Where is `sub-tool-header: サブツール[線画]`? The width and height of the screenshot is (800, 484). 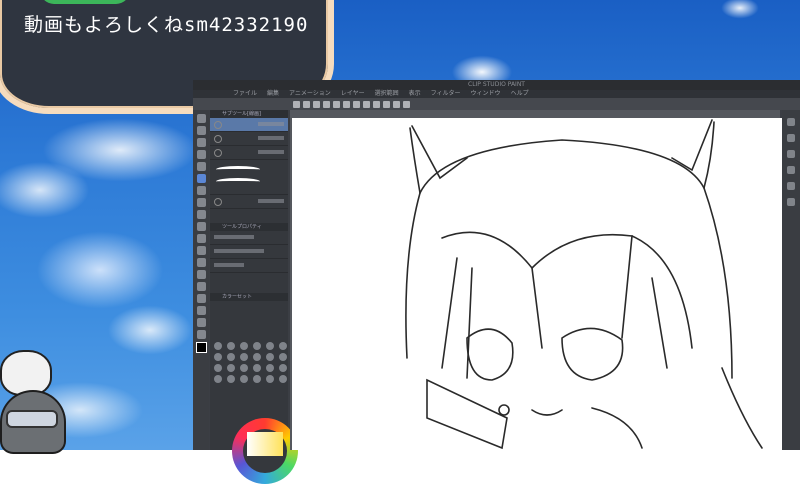 sub-tool-header: サブツール[線画] is located at coordinates (249, 114).